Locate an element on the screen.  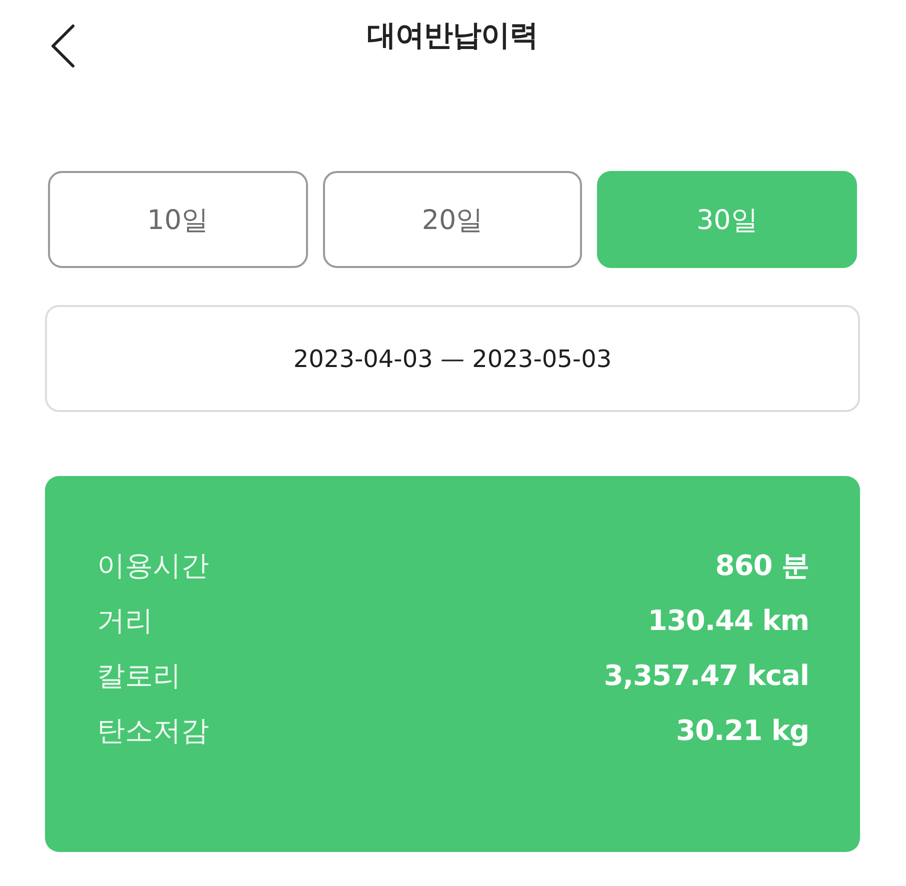
page-title: 대여반납이력 is located at coordinates (452, 35).